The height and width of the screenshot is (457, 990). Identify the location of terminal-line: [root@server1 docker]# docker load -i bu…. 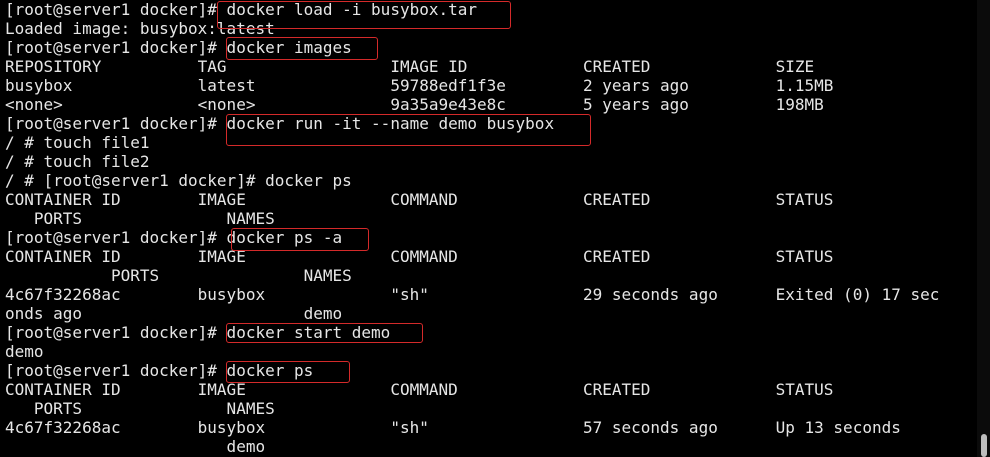
(241, 9).